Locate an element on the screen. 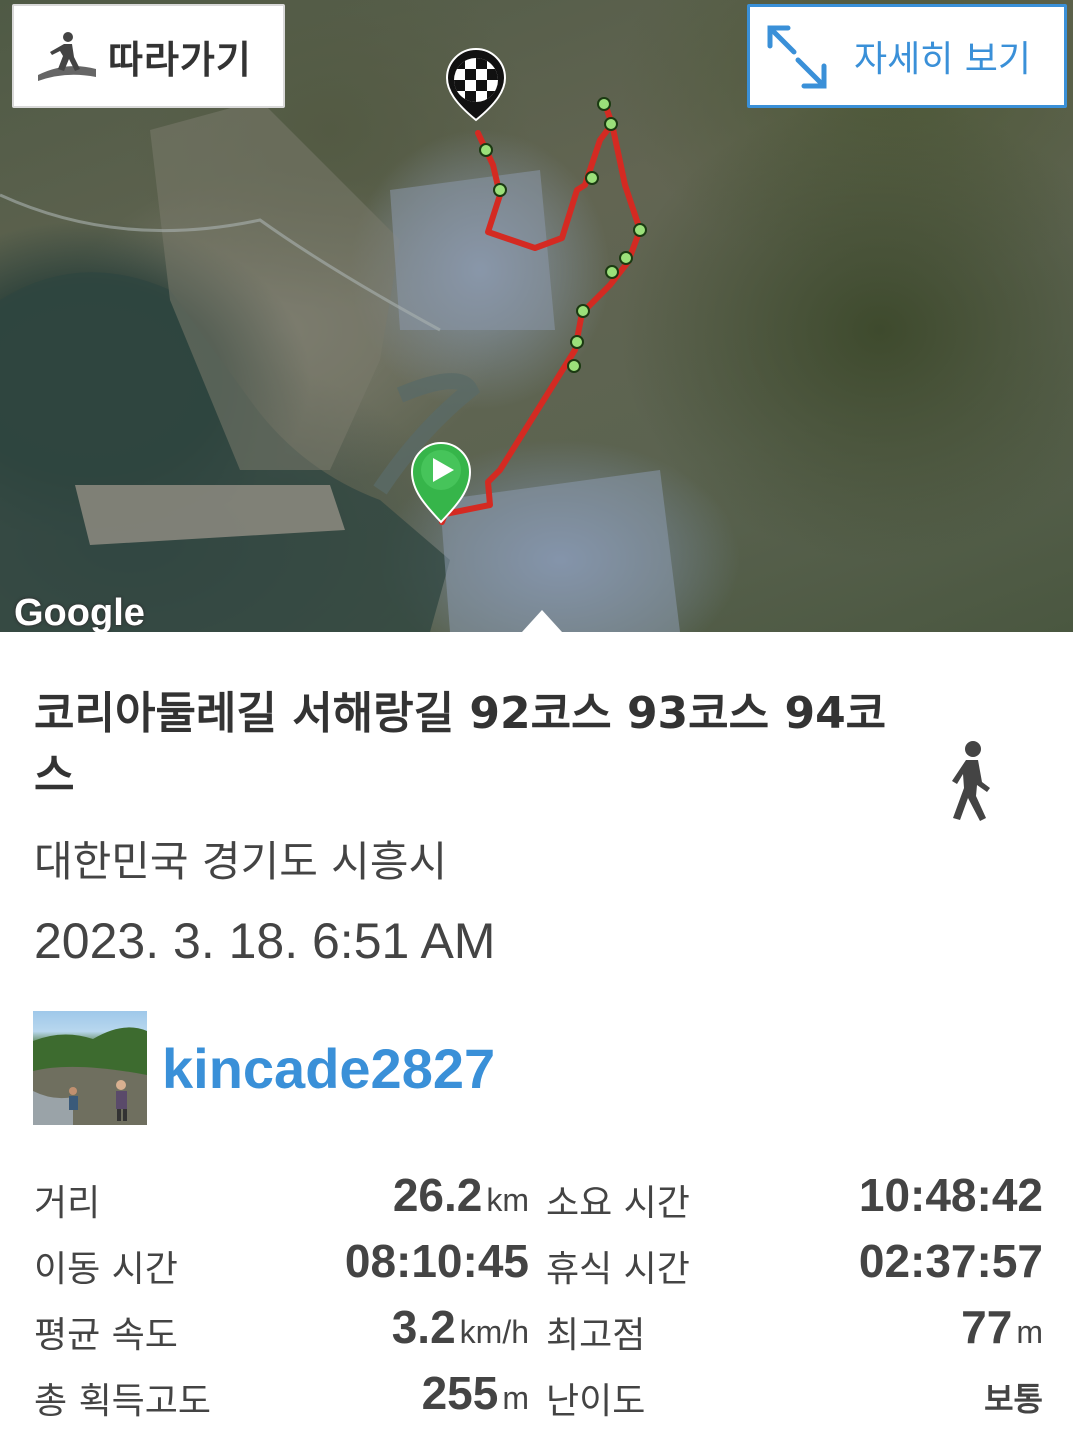 Image resolution: width=1073 pixels, height=1451 pixels. max-altitude-unit: m is located at coordinates (1029, 1332).